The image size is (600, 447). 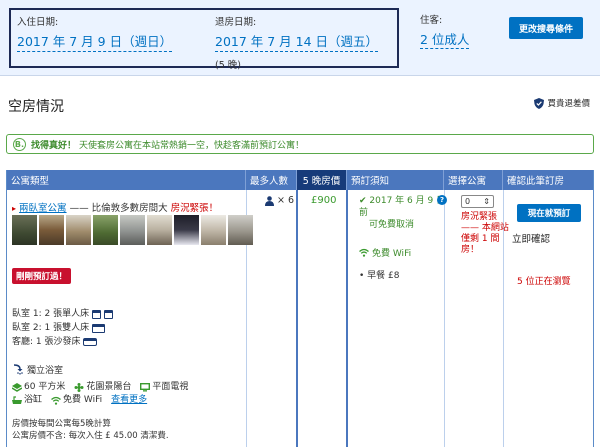 I want to click on room-facilities: 60 平方米 花園景陽台 平面電視 浴缸 免費 WiFi 查看更多, so click(x=103, y=394).